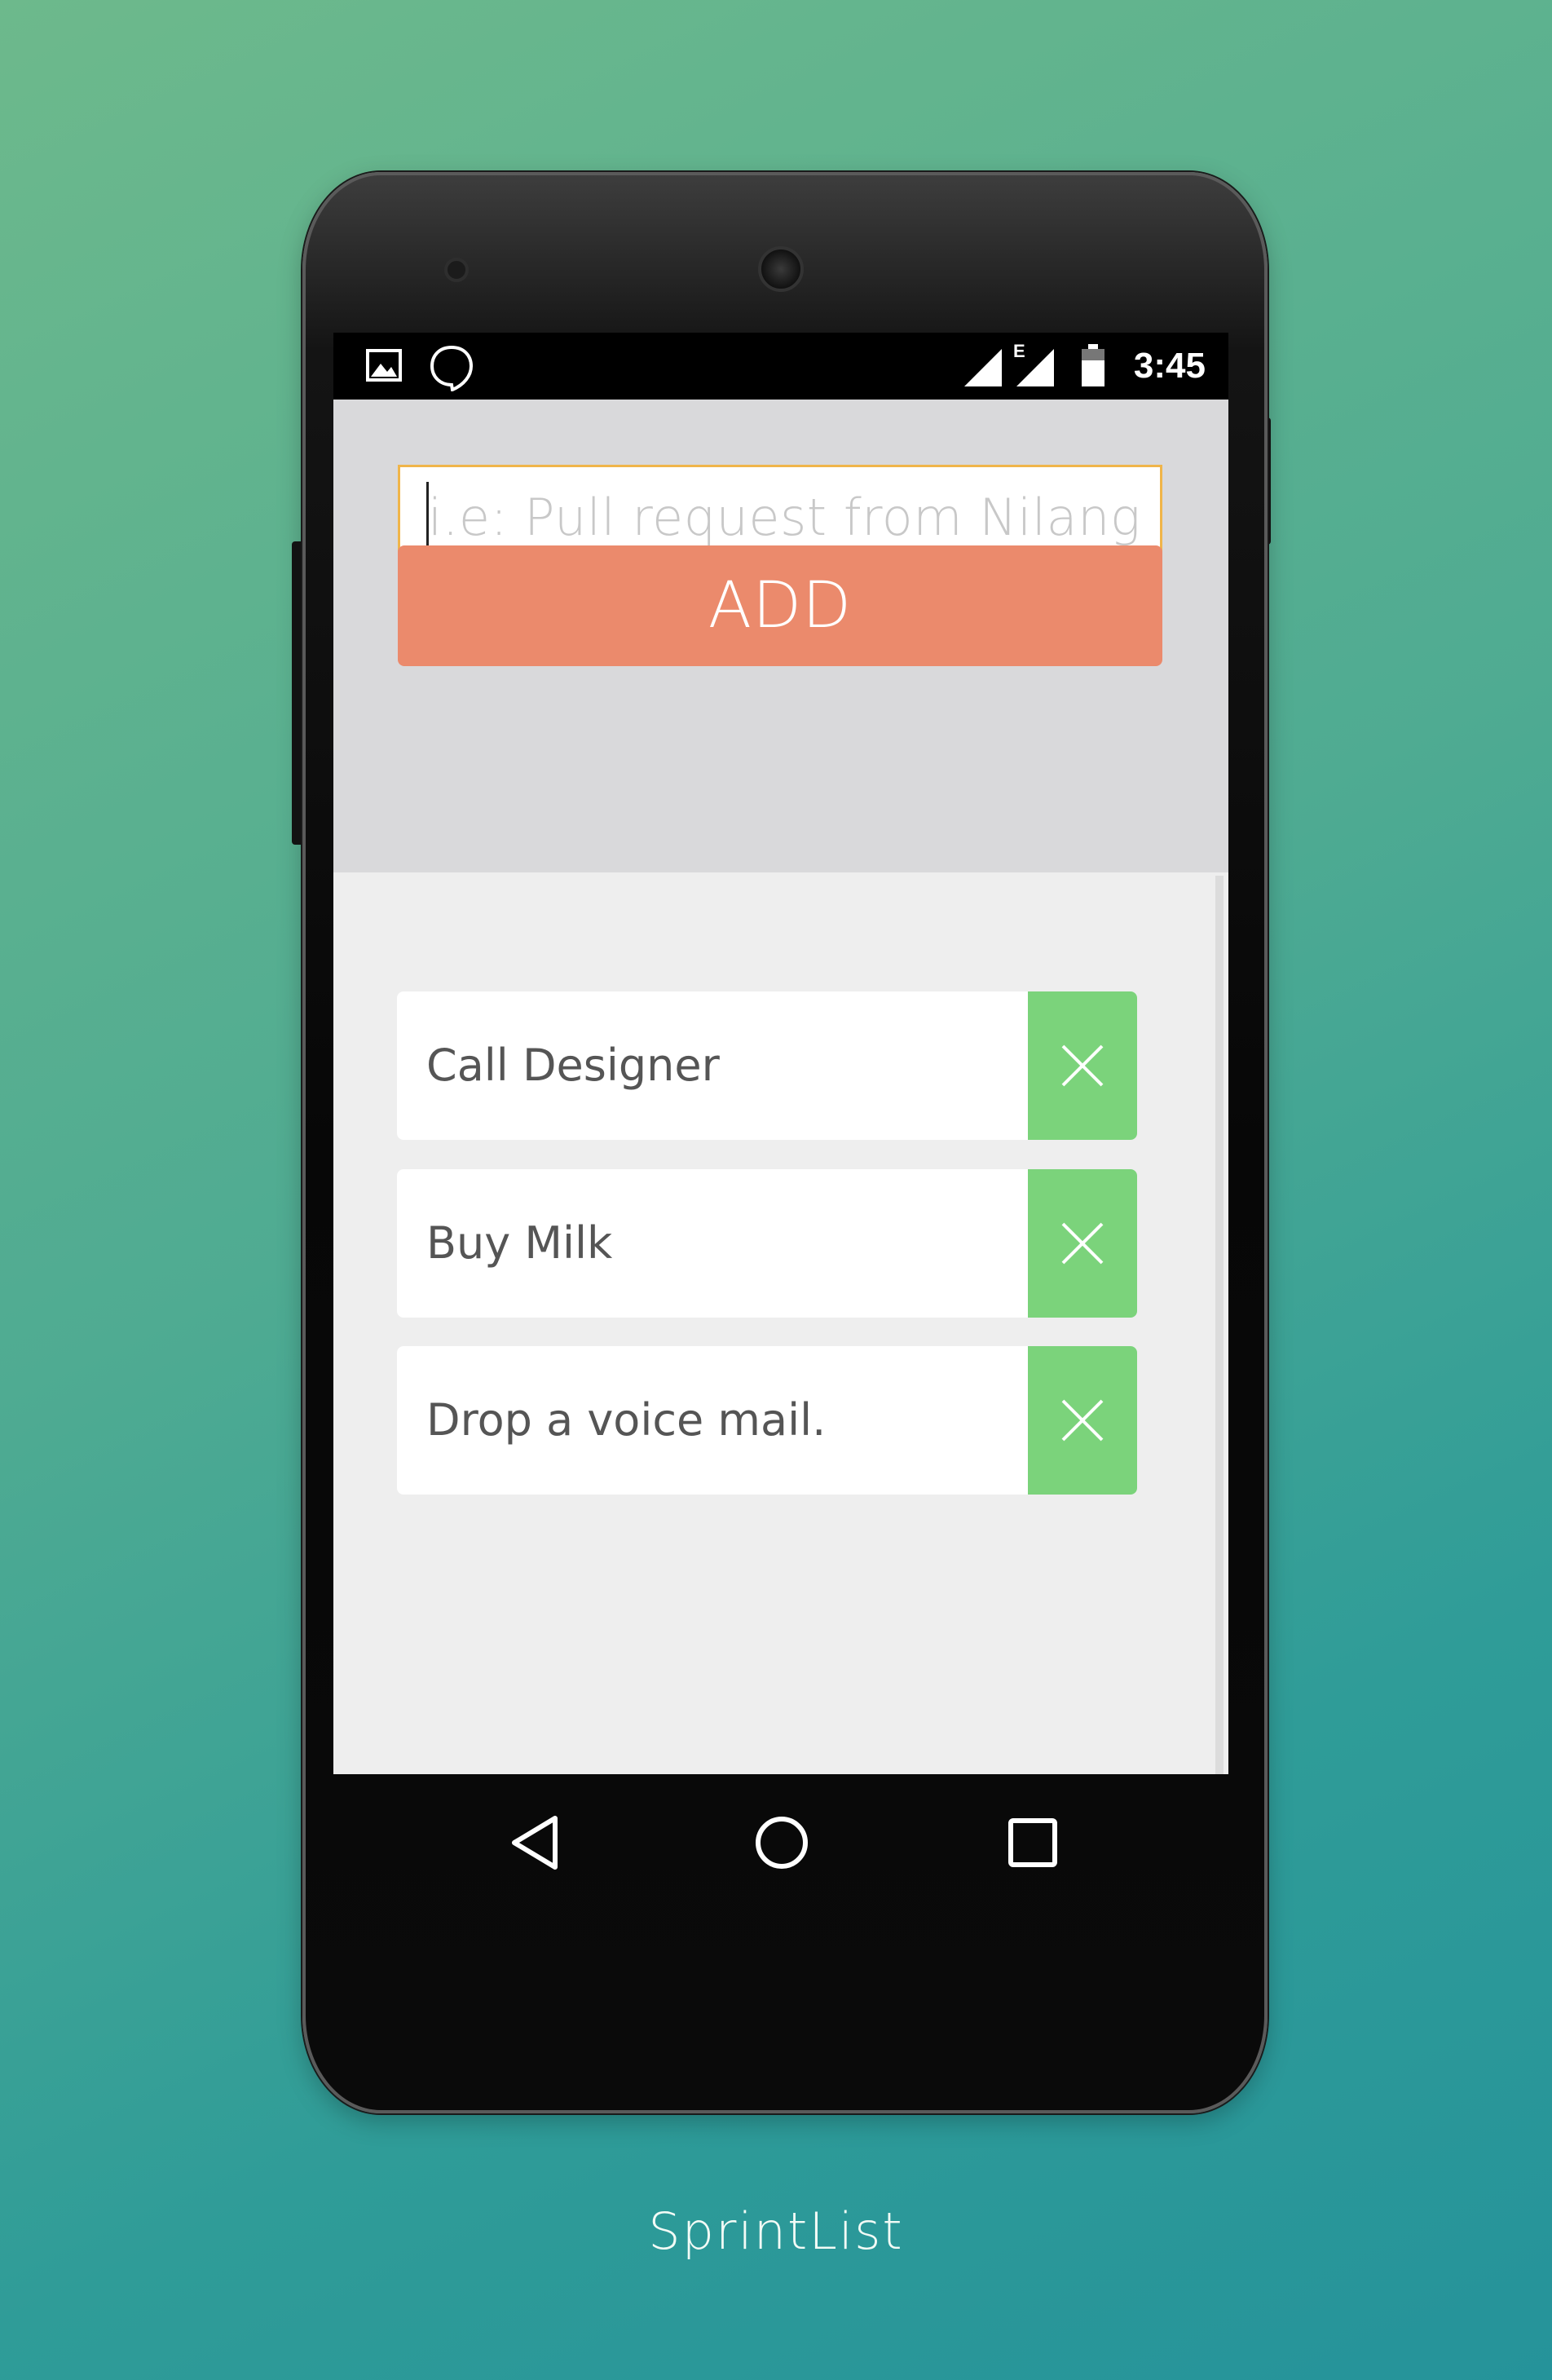 The width and height of the screenshot is (1552, 2380). Describe the element at coordinates (785, 518) in the screenshot. I see `task-input-placeholder: i.e: Pull request from Nilang` at that location.